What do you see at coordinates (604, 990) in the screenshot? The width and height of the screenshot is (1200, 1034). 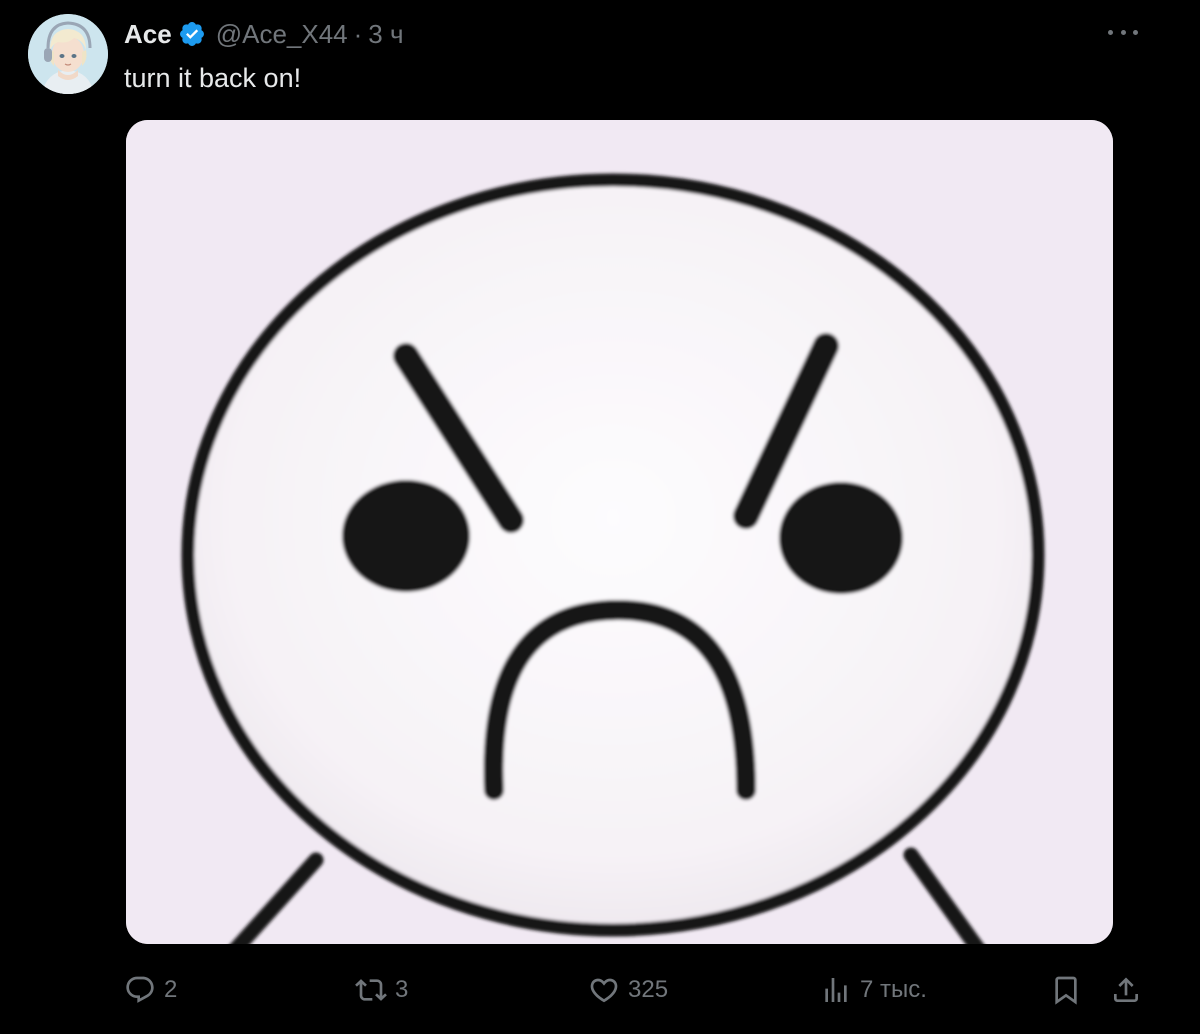 I see `heart-icon` at bounding box center [604, 990].